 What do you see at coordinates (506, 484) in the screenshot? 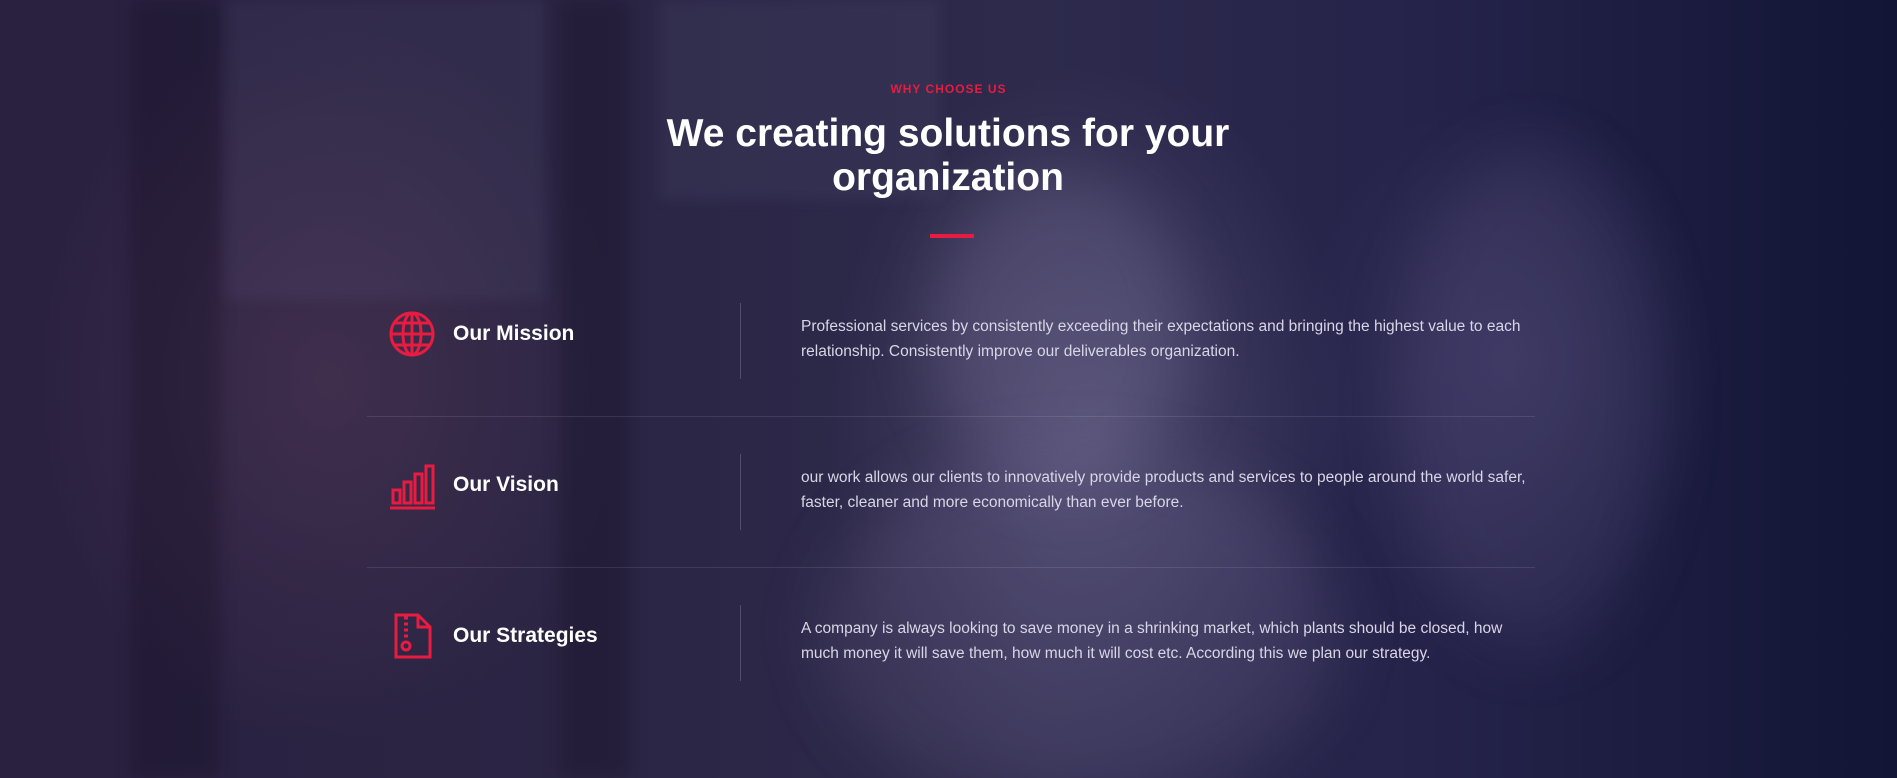
I see `feature-title: Our Vision` at bounding box center [506, 484].